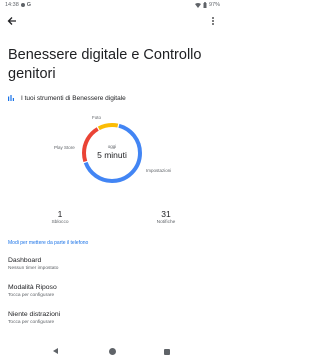  Describe the element at coordinates (159, 170) in the screenshot. I see `label-impostazioni: Impostazioni` at that location.